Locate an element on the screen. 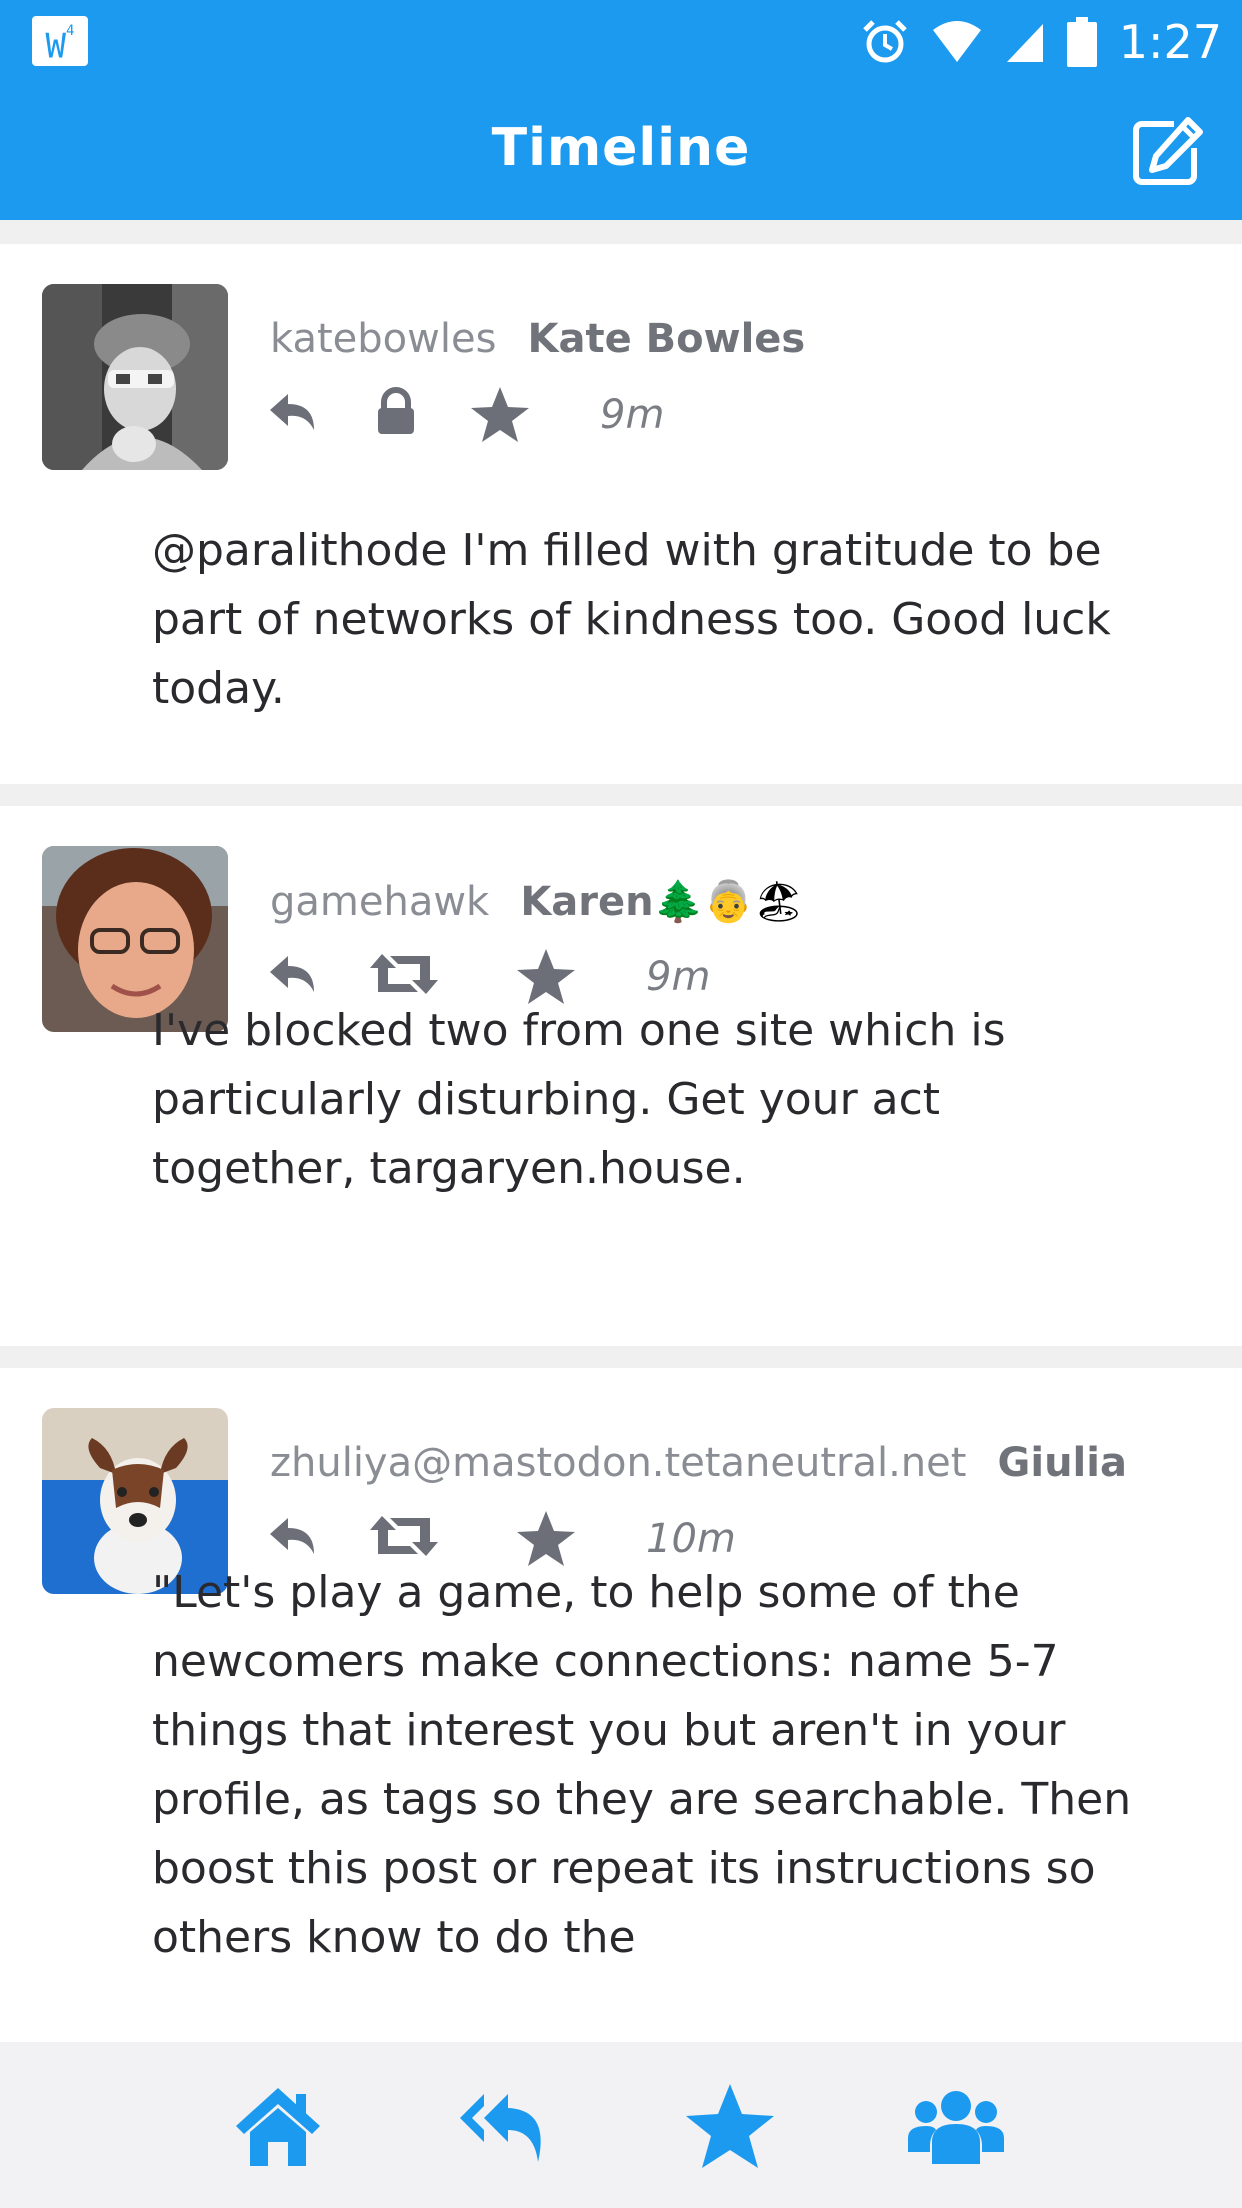 The image size is (1242, 2208). display-name-emoji: 🌲👵🏖 is located at coordinates (729, 902).